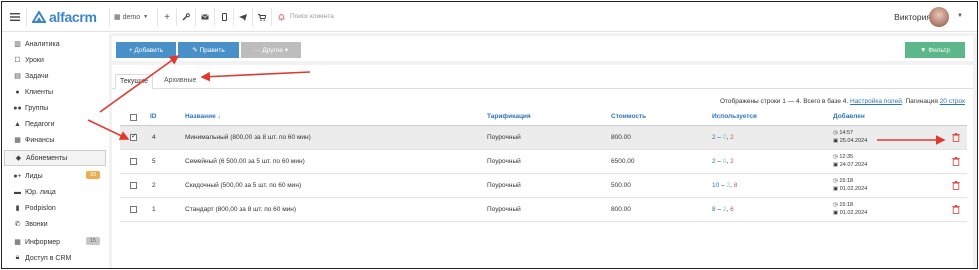  I want to click on row-cost: 500.00, so click(621, 185).